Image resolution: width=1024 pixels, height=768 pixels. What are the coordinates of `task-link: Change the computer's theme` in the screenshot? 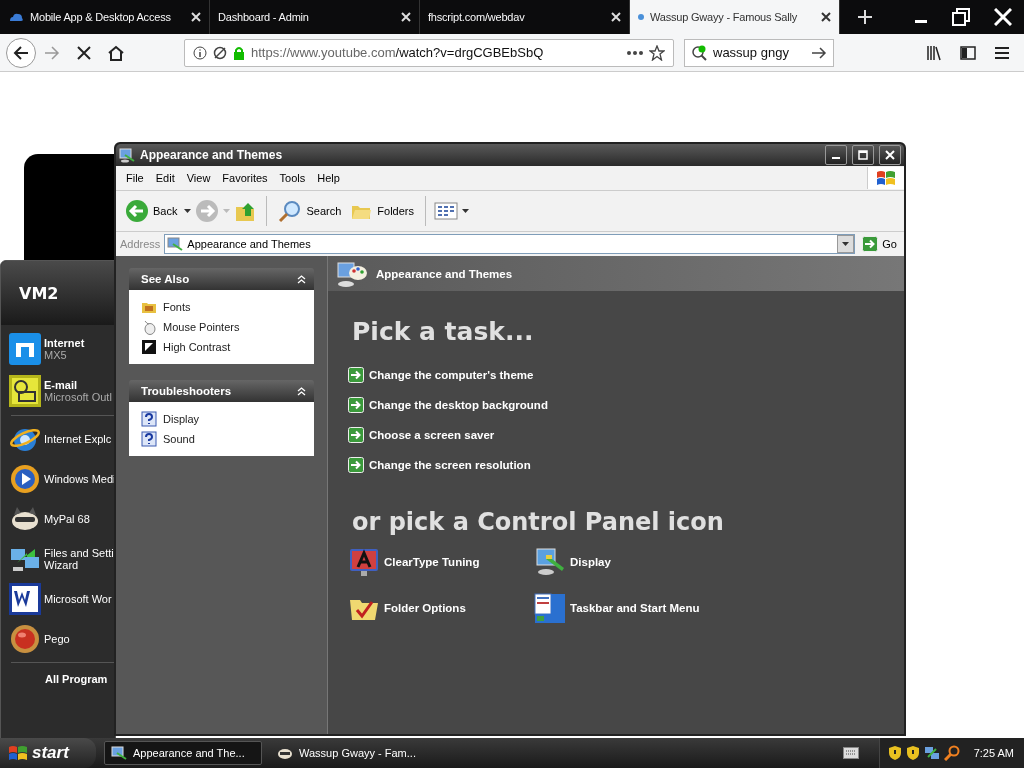 It's located at (626, 375).